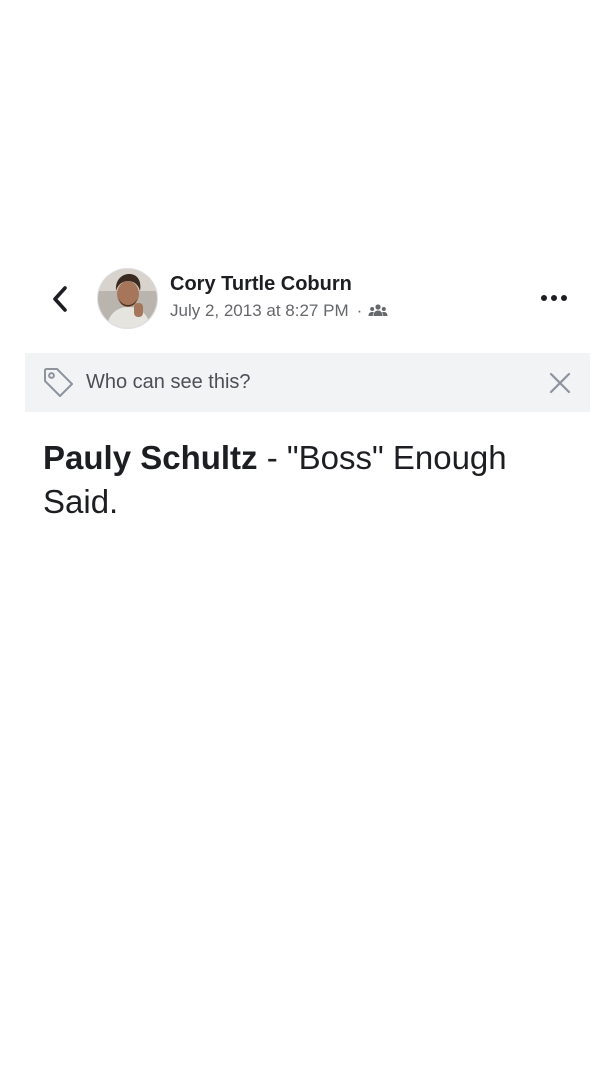  Describe the element at coordinates (307, 382) in the screenshot. I see `privacy-banner: Who can see this?` at that location.